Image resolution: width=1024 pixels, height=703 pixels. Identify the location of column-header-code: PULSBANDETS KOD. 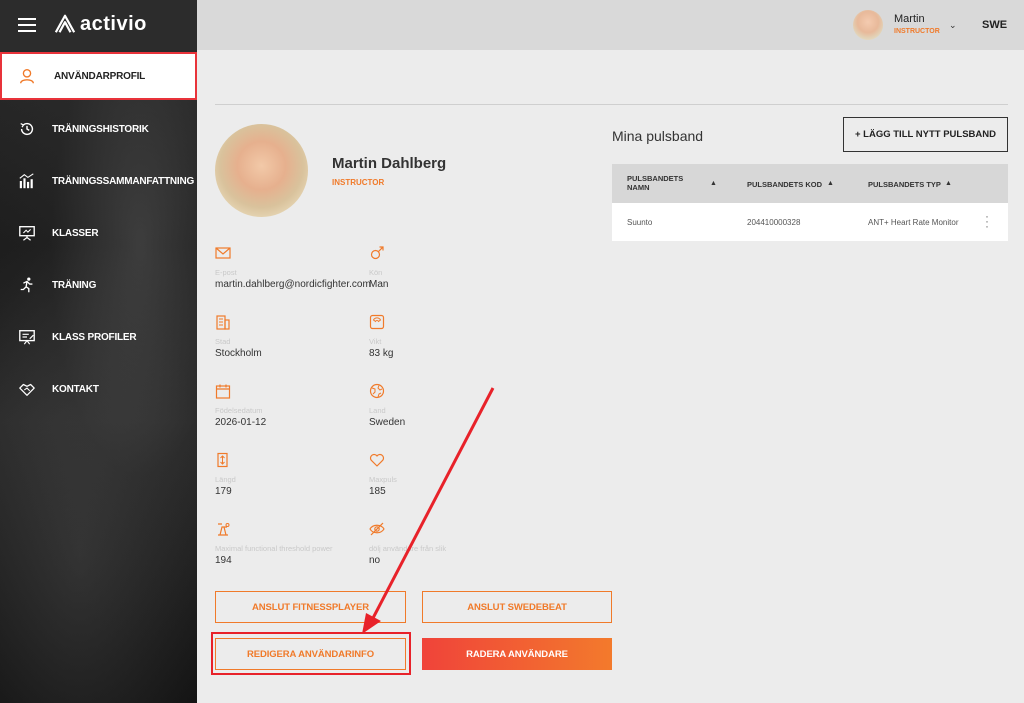
(784, 184).